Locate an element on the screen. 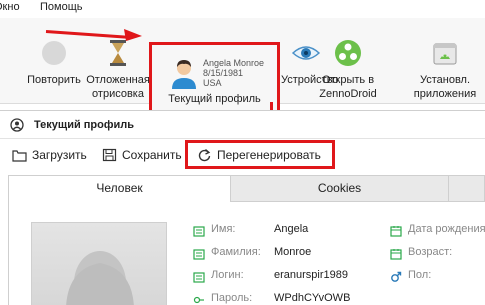 Image resolution: width=485 pixels, height=305 pixels. login-label: Логин: is located at coordinates (227, 275).